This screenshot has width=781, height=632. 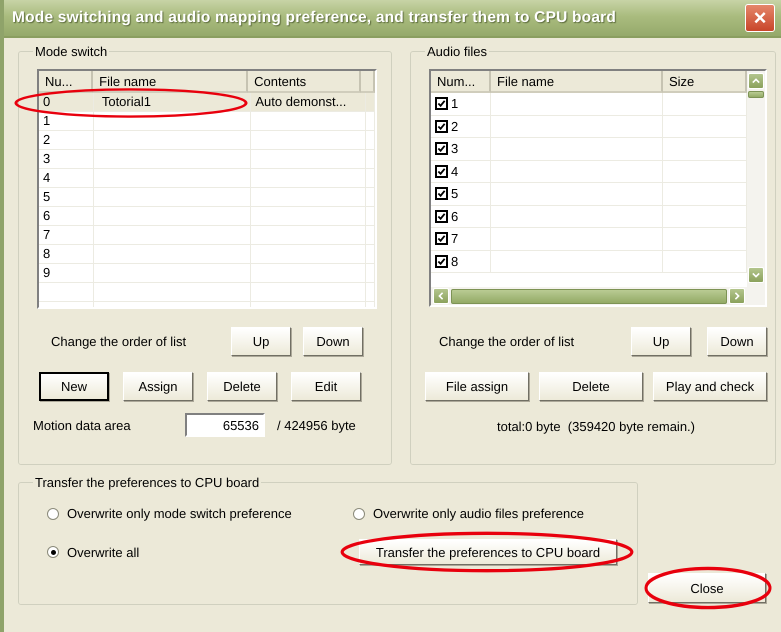 What do you see at coordinates (207, 197) in the screenshot?
I see `list-row: 5` at bounding box center [207, 197].